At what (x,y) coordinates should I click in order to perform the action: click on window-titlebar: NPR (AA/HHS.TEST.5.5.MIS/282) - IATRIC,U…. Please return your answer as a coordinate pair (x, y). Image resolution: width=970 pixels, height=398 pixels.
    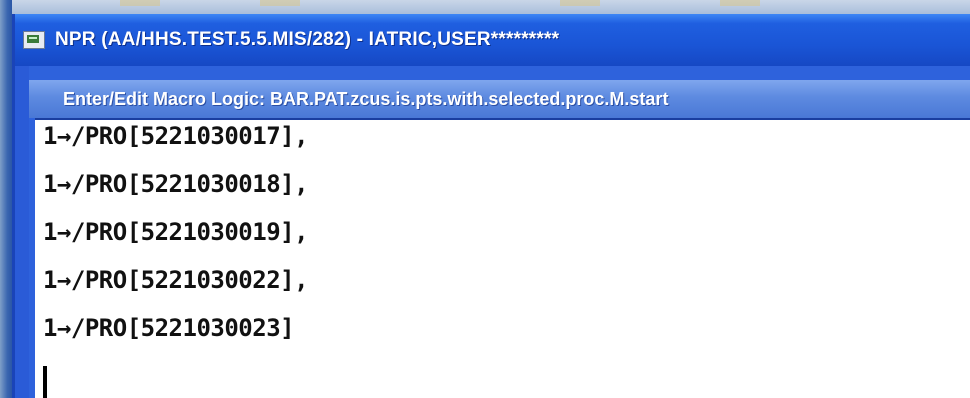
    Looking at the image, I should click on (492, 40).